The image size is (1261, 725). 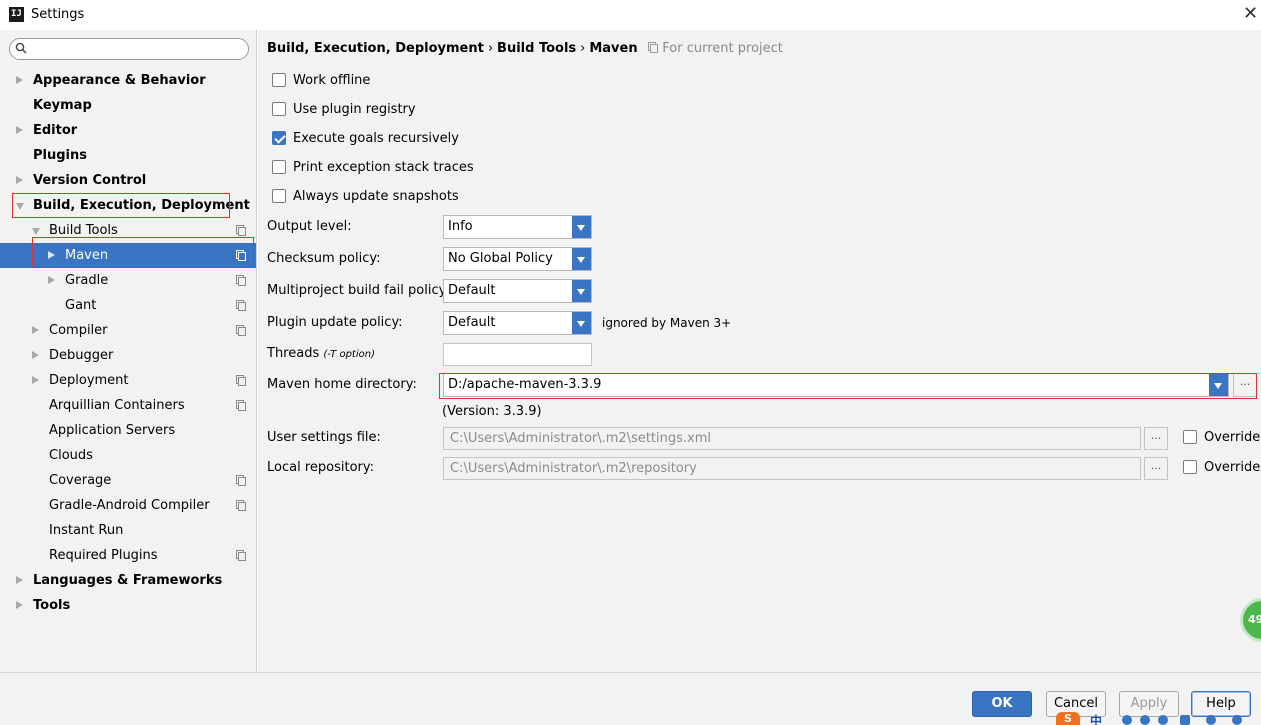 I want to click on sidebar-item-instant-run: Instant Run, so click(x=128, y=530).